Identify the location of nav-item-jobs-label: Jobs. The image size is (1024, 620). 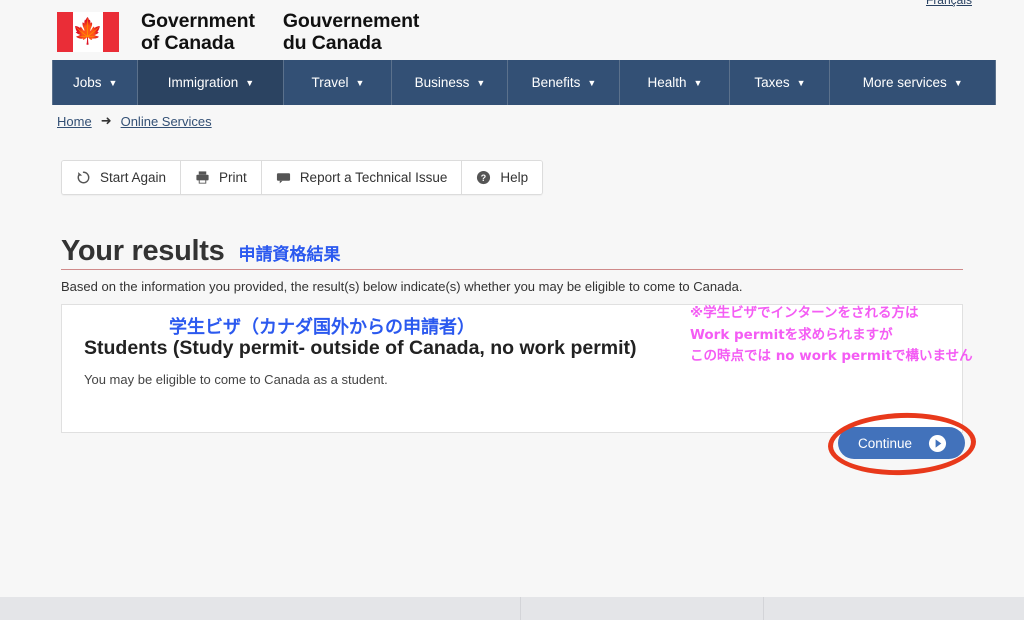
(87, 82).